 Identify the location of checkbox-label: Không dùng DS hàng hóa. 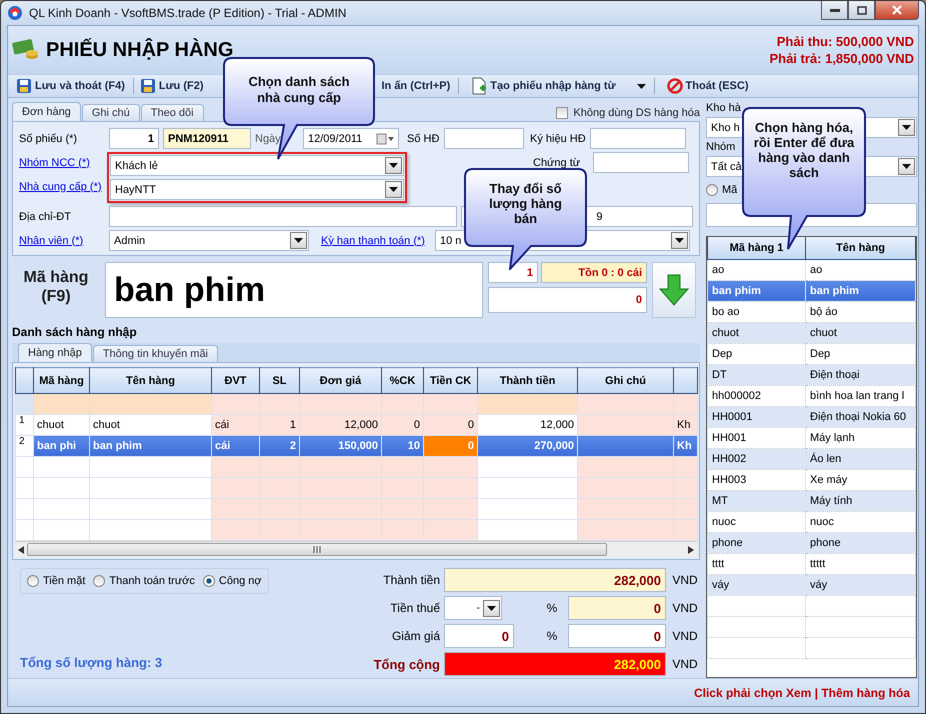
(636, 113).